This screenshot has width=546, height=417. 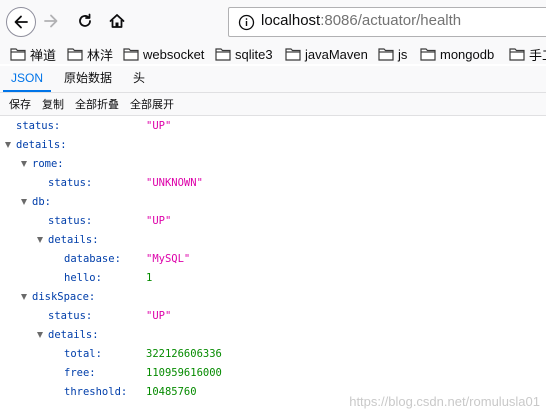 What do you see at coordinates (273, 373) in the screenshot?
I see `tree-row: free: 110959616000` at bounding box center [273, 373].